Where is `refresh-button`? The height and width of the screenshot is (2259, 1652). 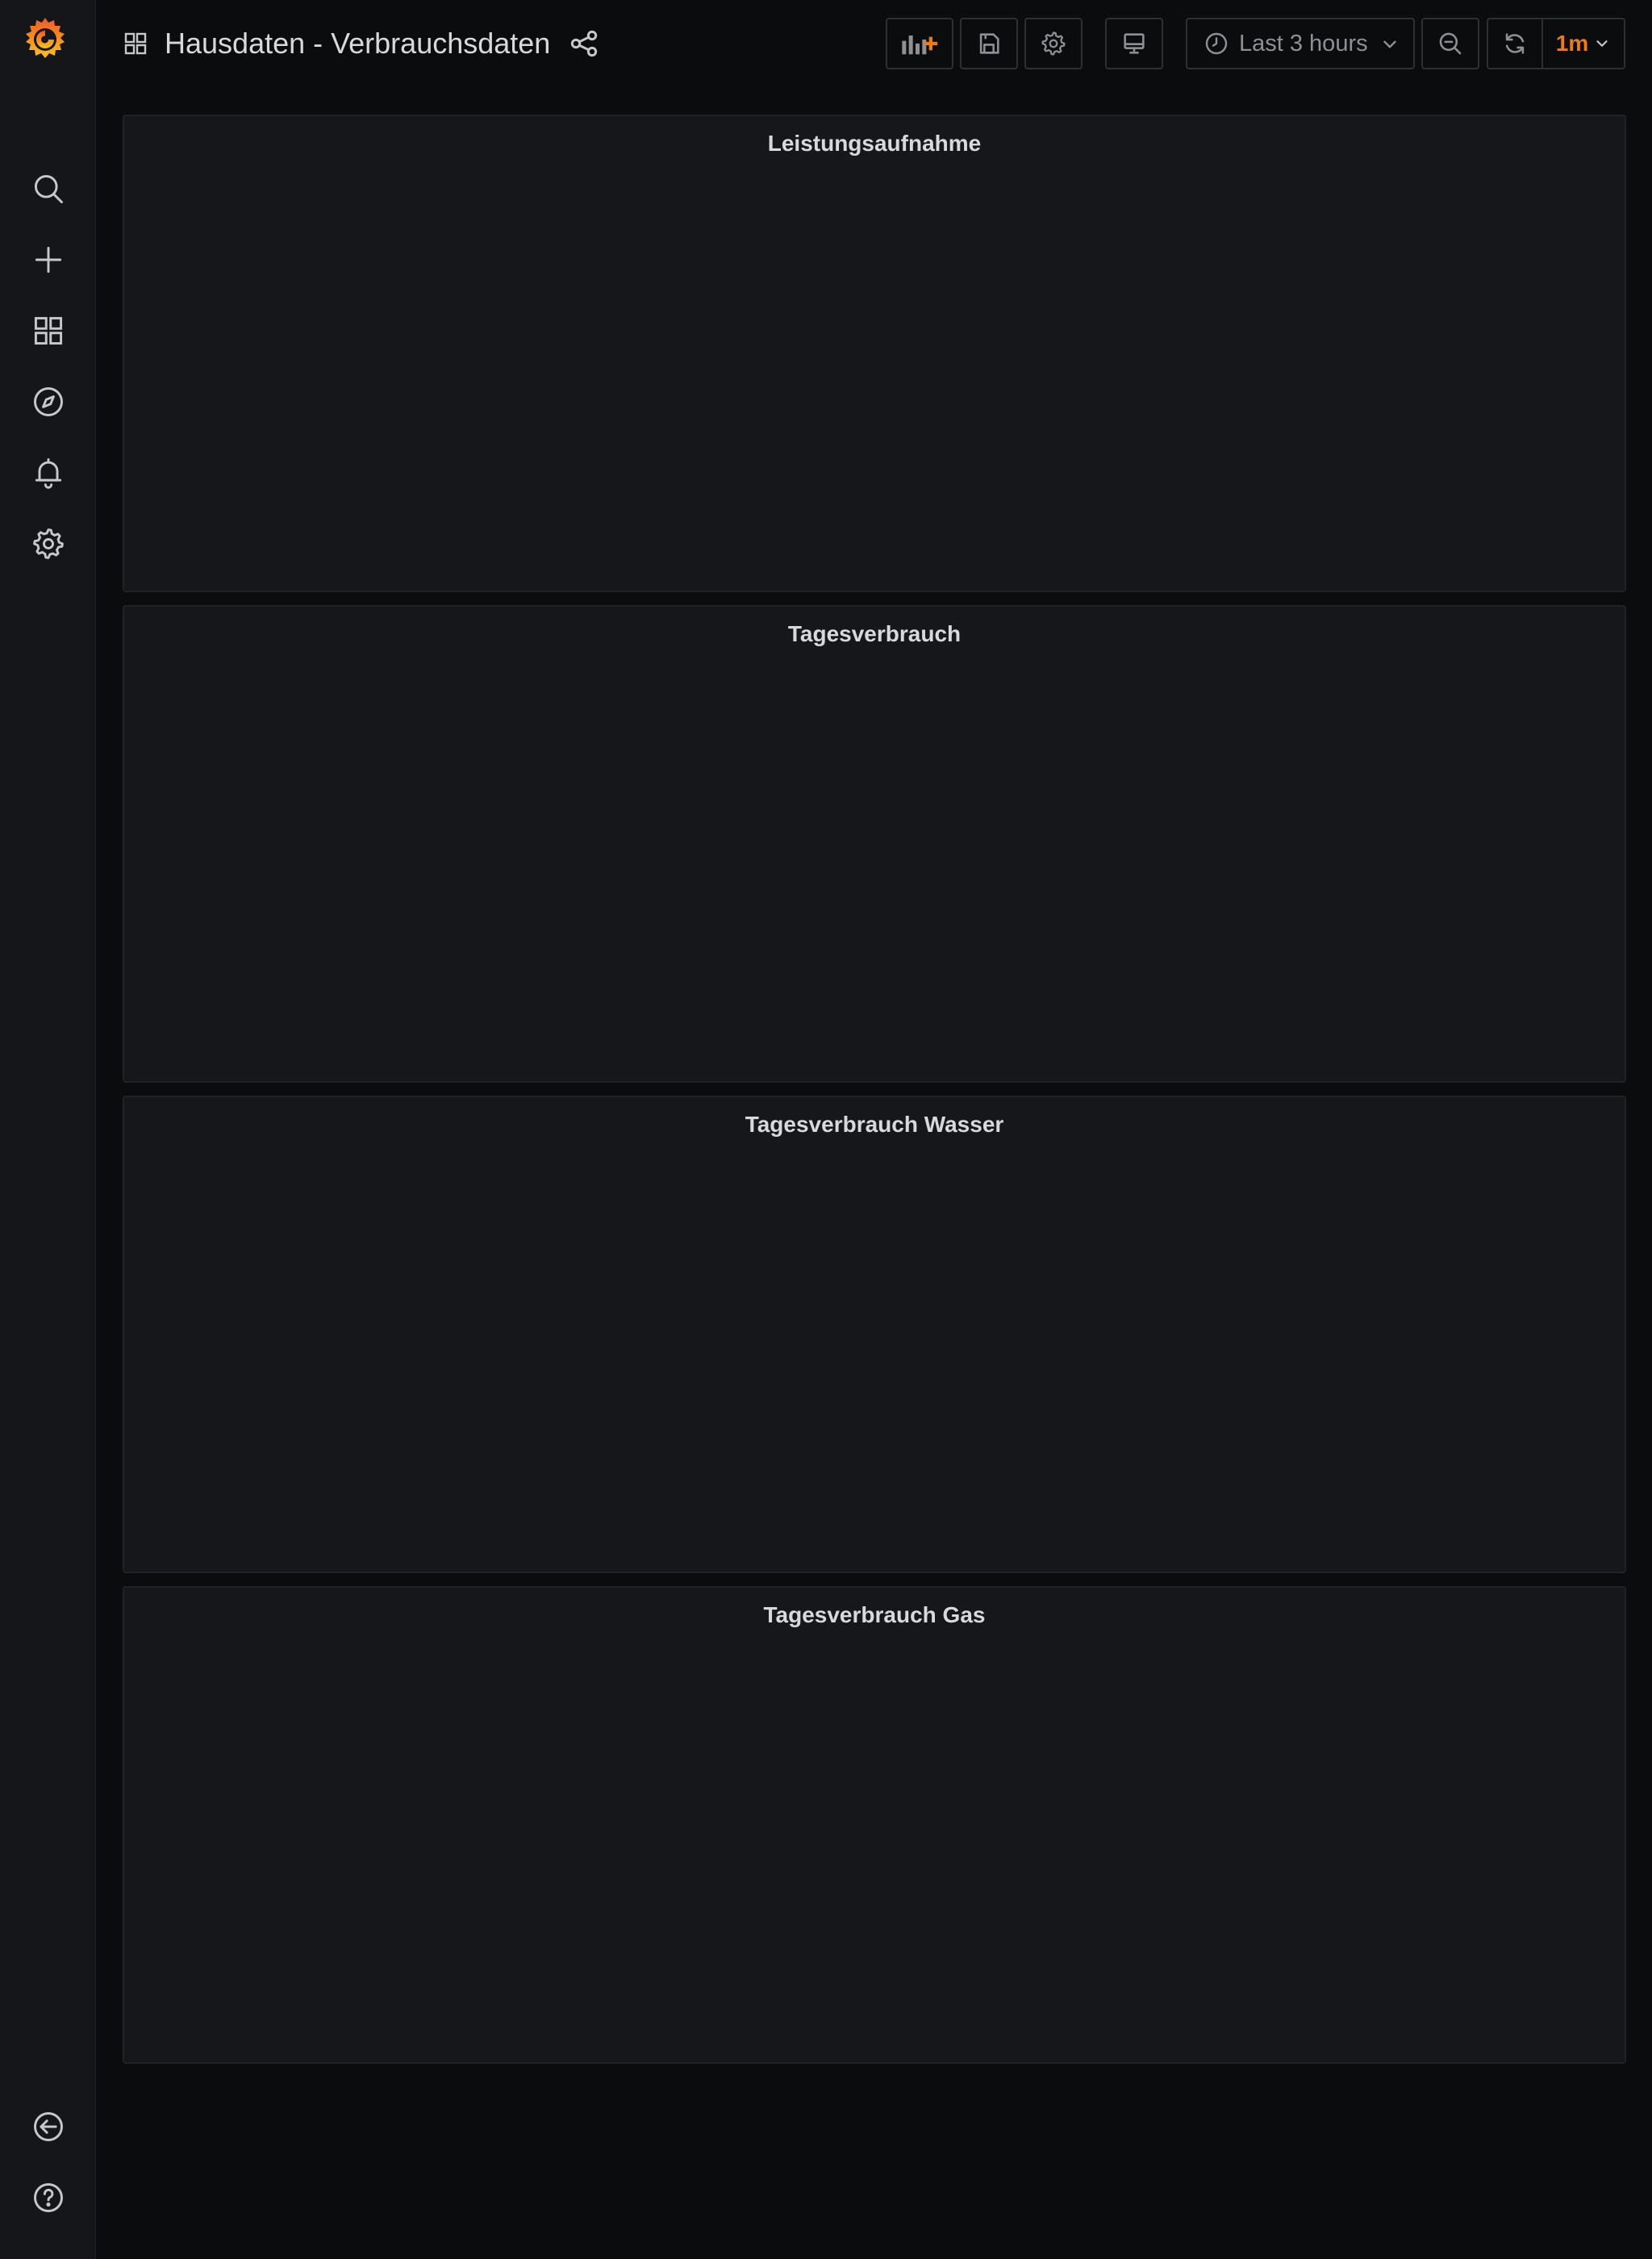
refresh-button is located at coordinates (1515, 44).